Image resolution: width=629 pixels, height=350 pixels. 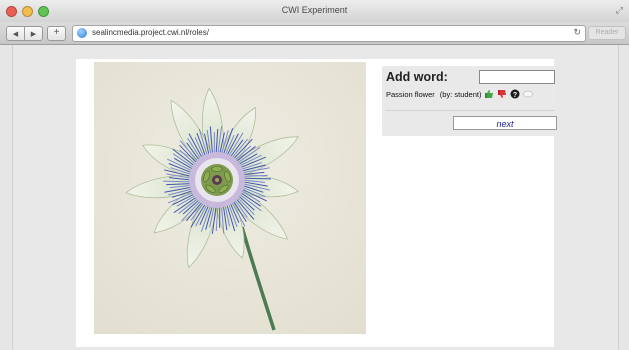 What do you see at coordinates (577, 32) in the screenshot?
I see `reload-icon: ↻` at bounding box center [577, 32].